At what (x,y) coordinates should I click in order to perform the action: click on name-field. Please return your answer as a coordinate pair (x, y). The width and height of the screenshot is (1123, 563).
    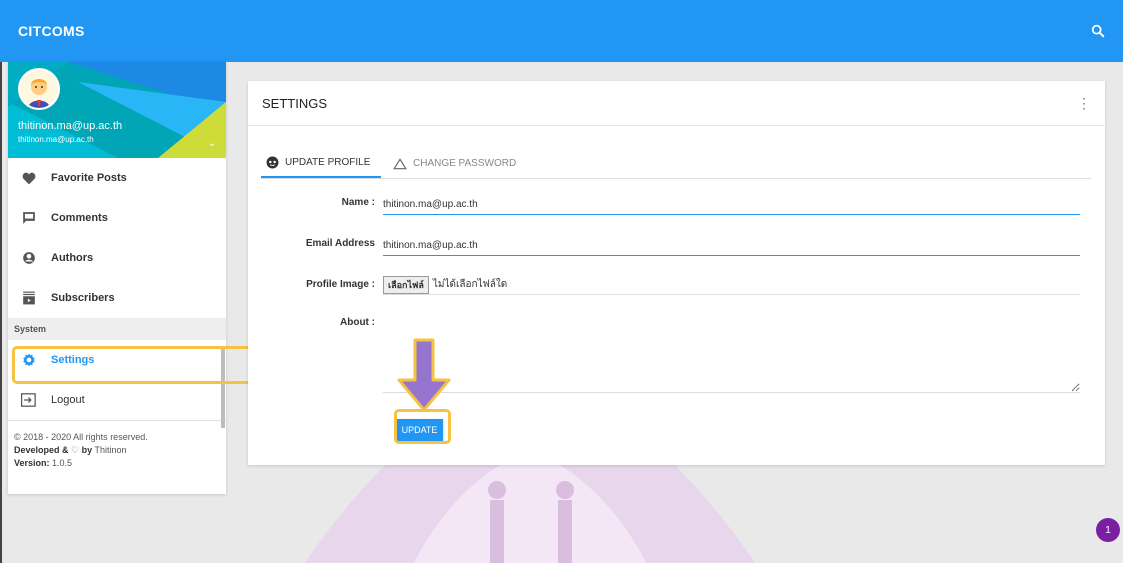
    Looking at the image, I should click on (731, 205).